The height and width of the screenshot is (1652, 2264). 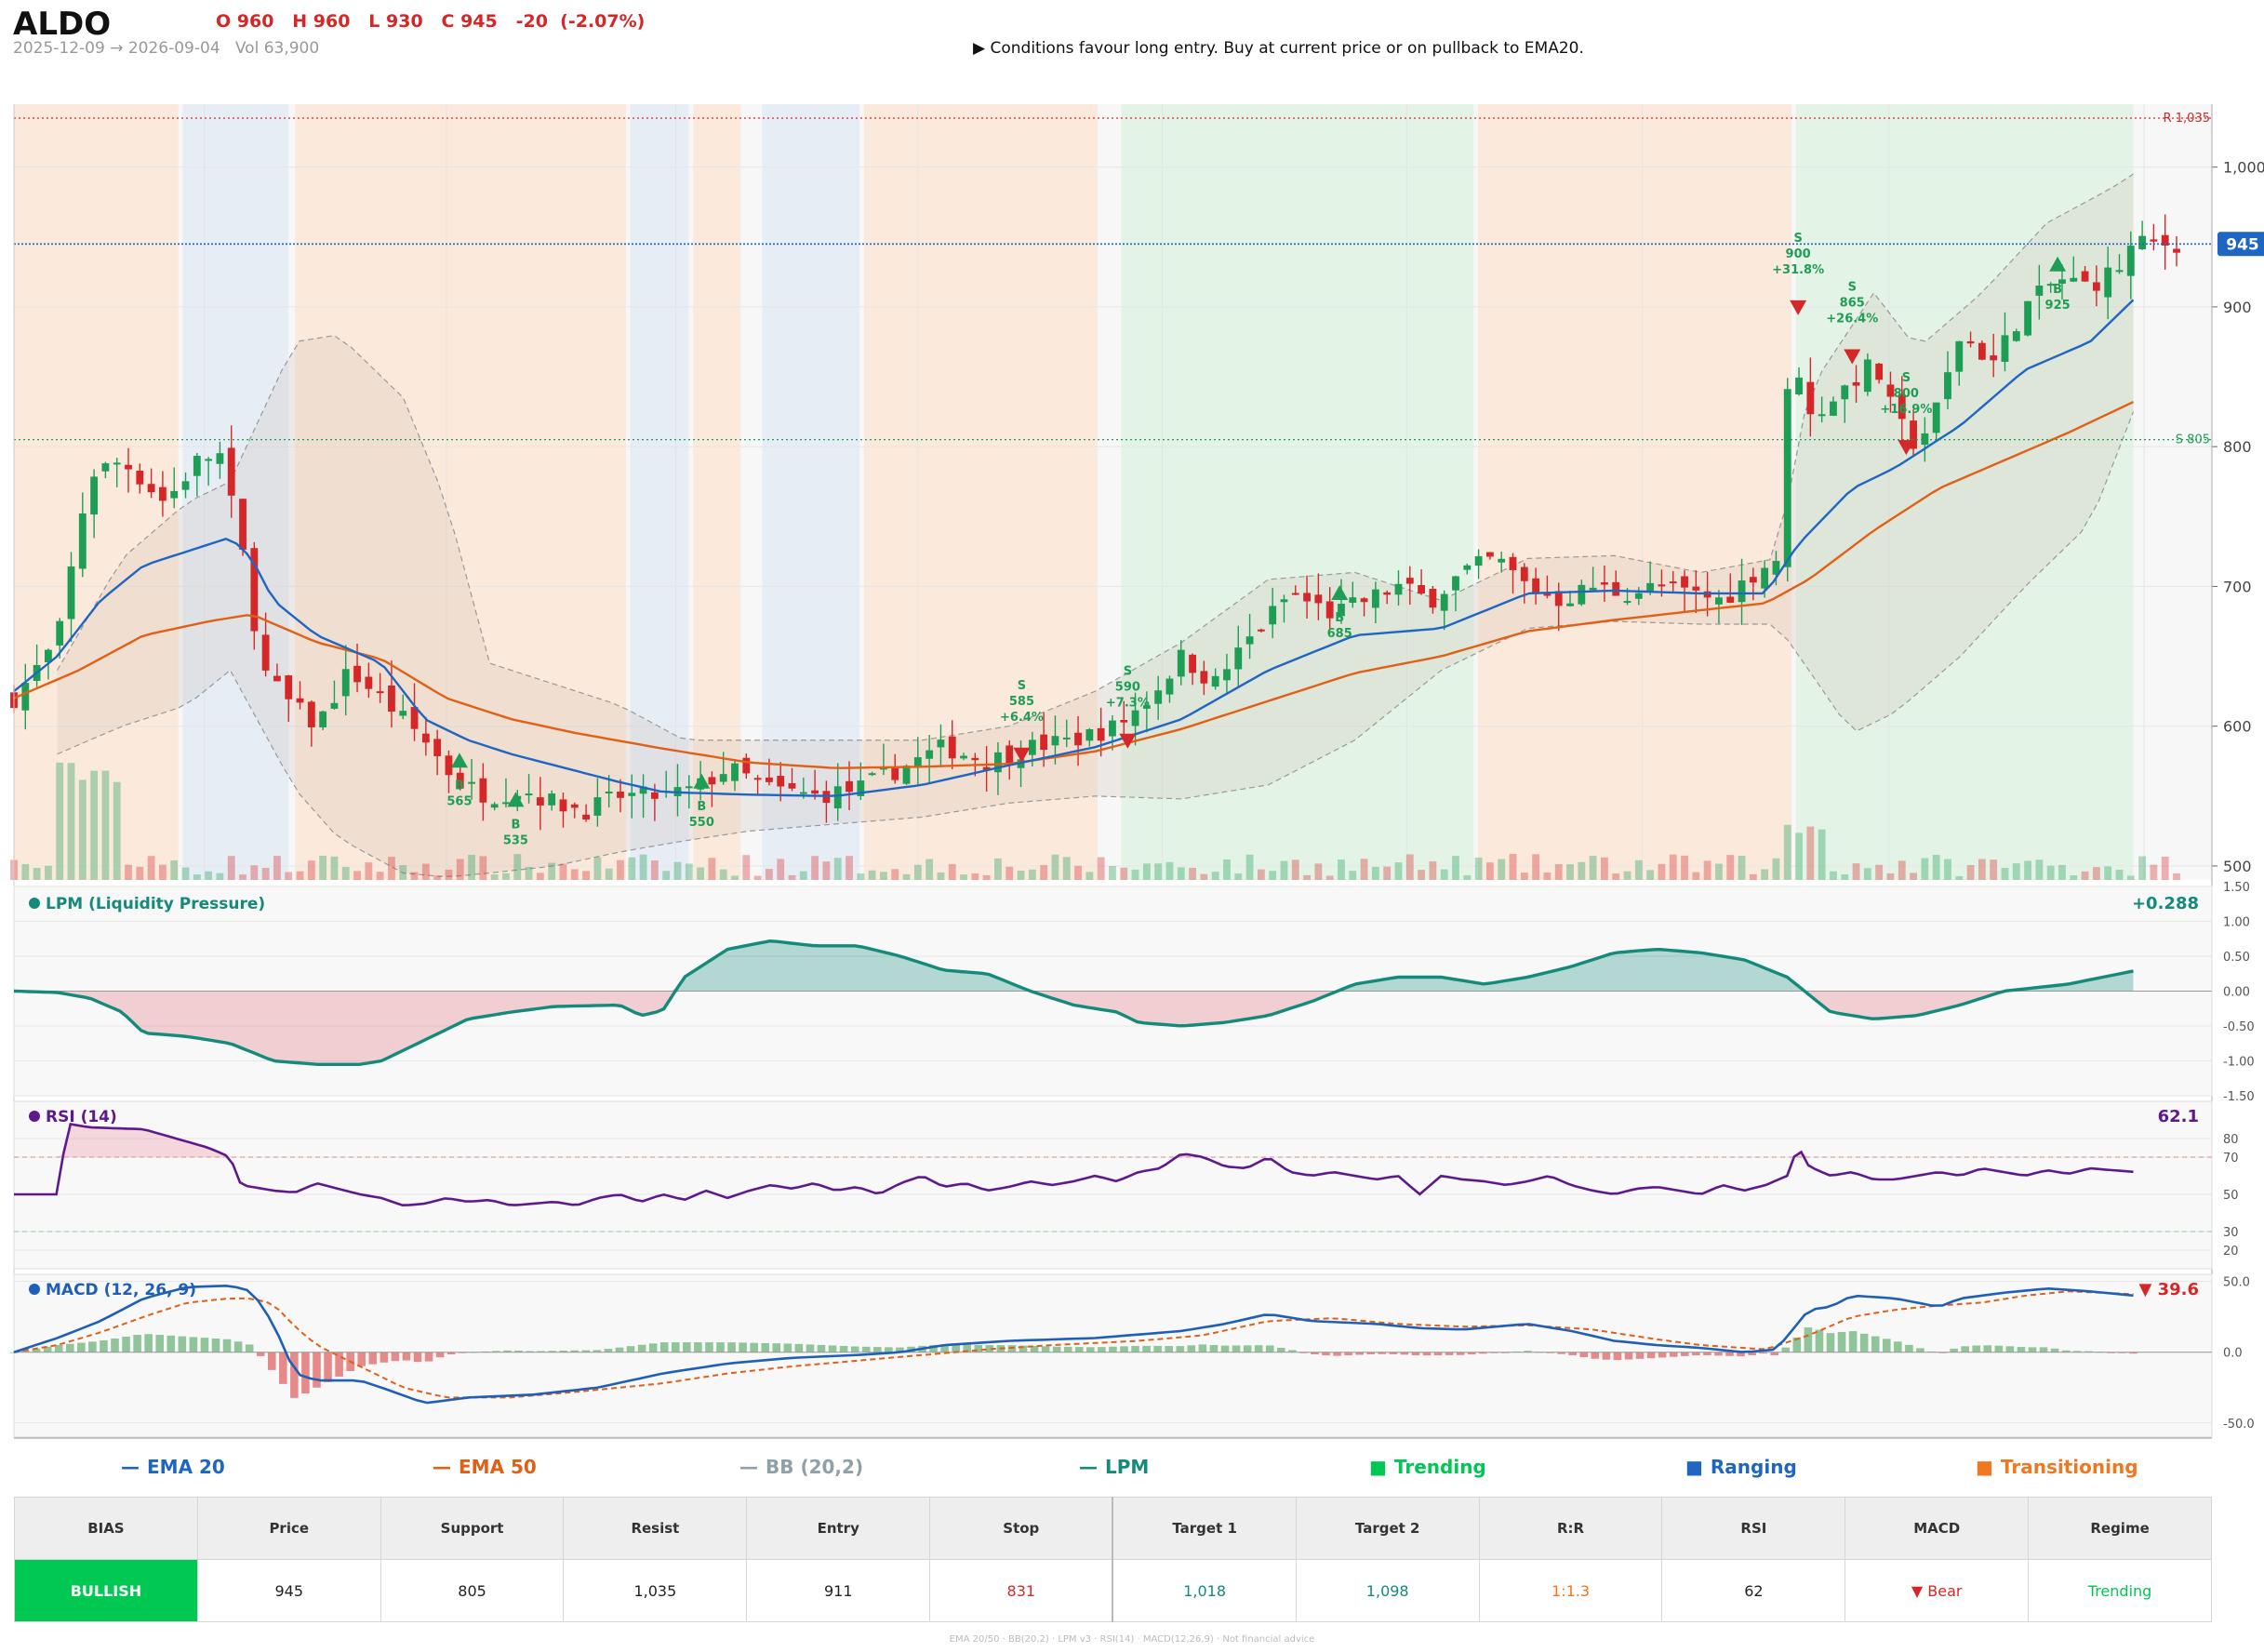 I want to click on legend-bb: — BB (20,2), so click(x=801, y=1467).